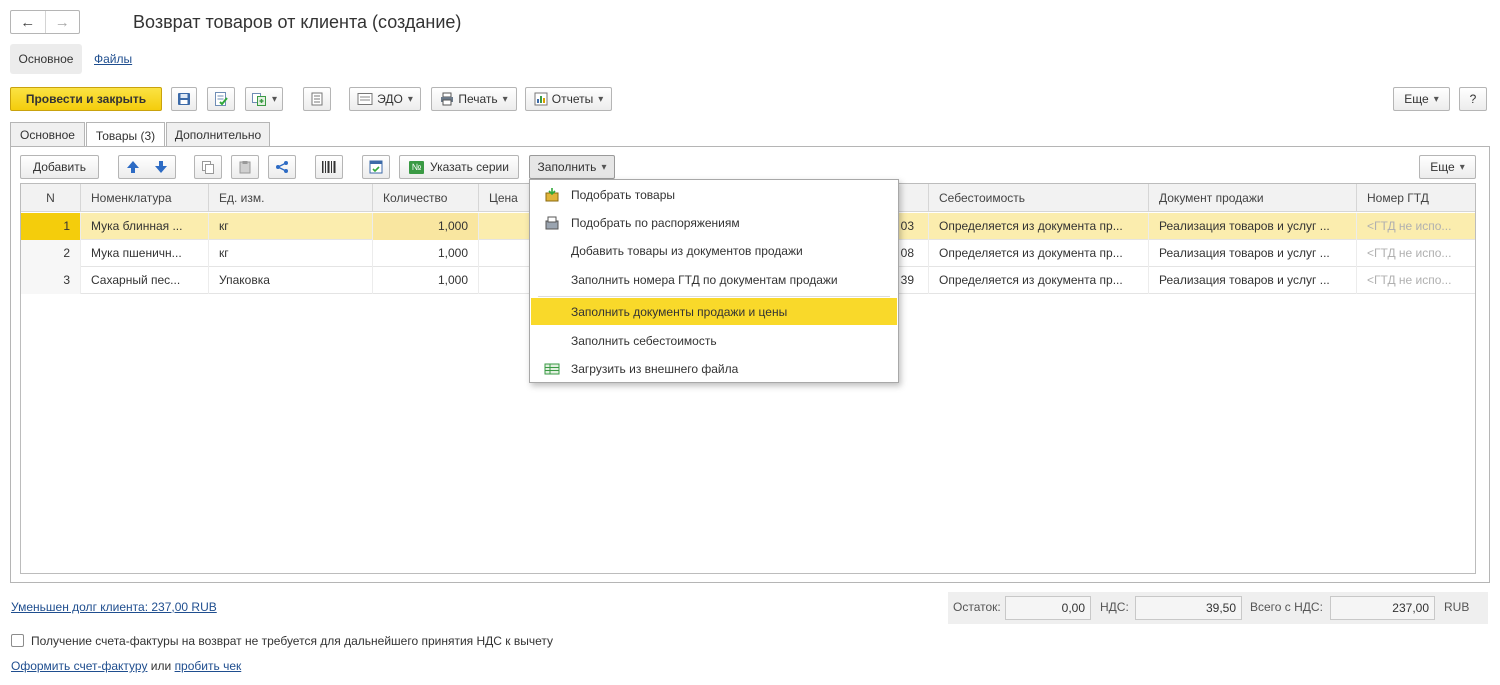 This screenshot has width=1500, height=685. Describe the element at coordinates (1114, 607) in the screenshot. I see `vat-label: НДС:` at that location.